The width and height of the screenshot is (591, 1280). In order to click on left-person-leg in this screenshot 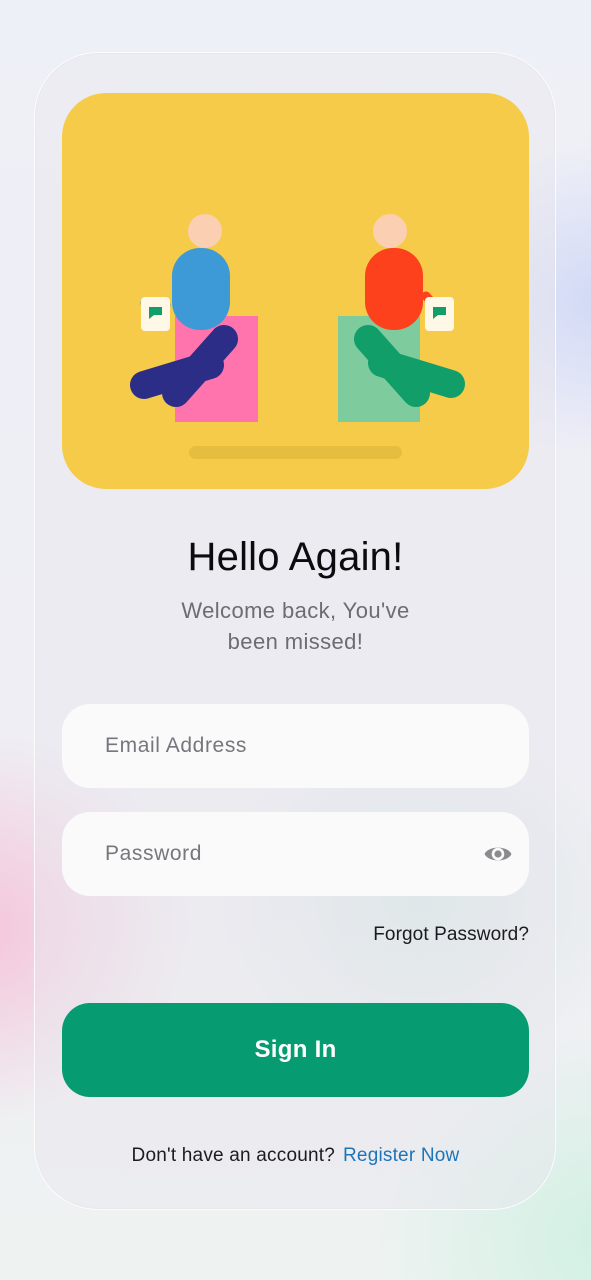, I will do `click(177, 375)`.